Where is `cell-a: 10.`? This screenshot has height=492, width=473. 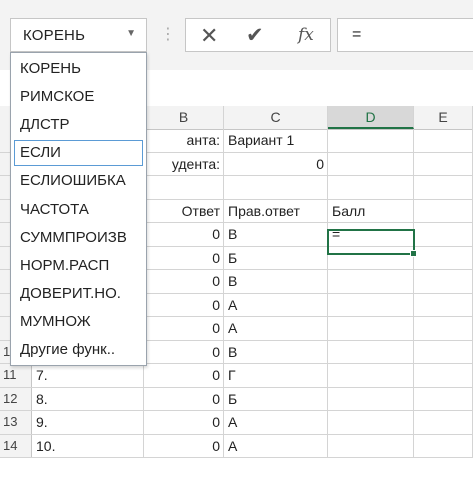 cell-a: 10. is located at coordinates (88, 445).